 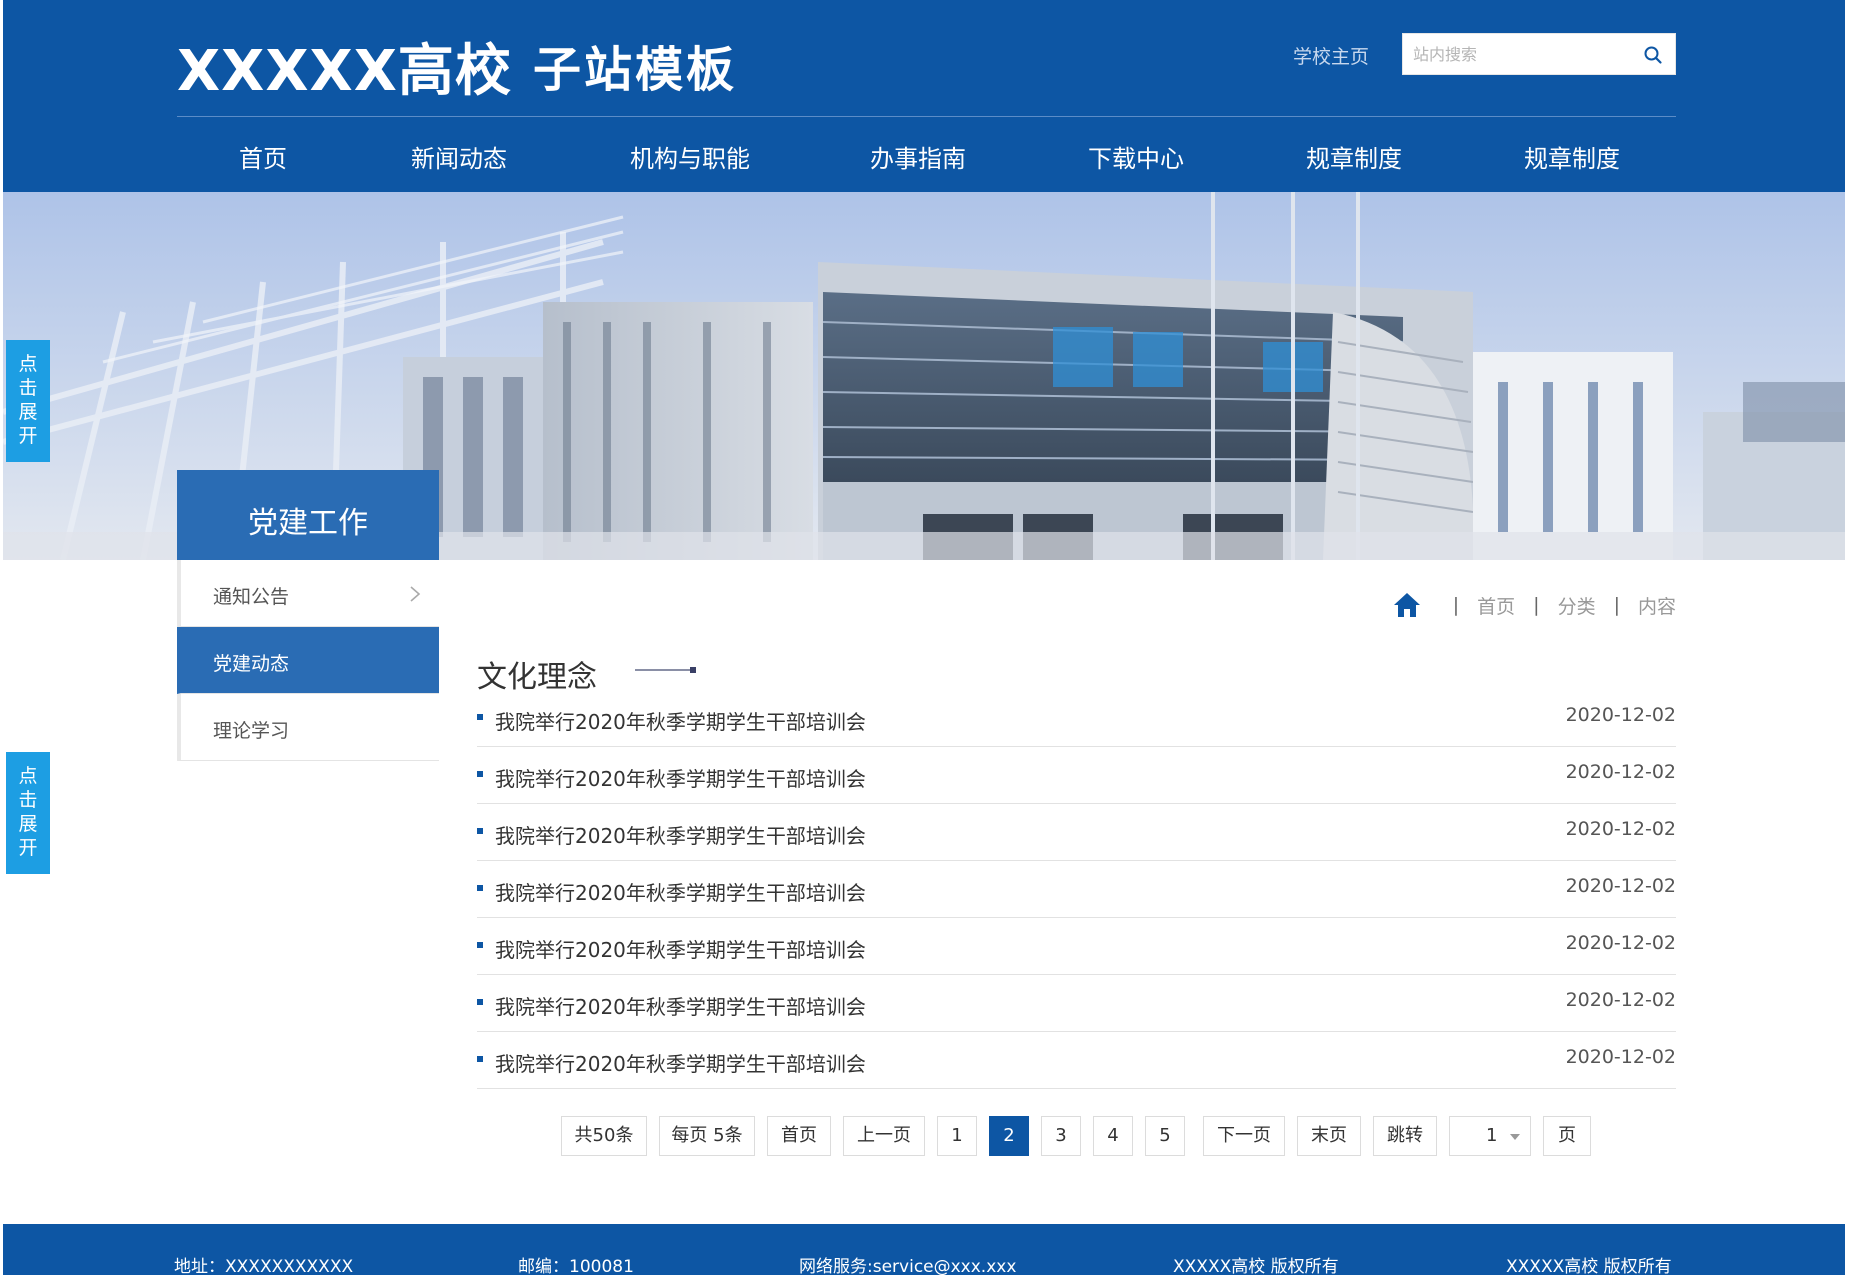 What do you see at coordinates (308, 593) in the screenshot?
I see `sidebar-item-notices: 通知公告` at bounding box center [308, 593].